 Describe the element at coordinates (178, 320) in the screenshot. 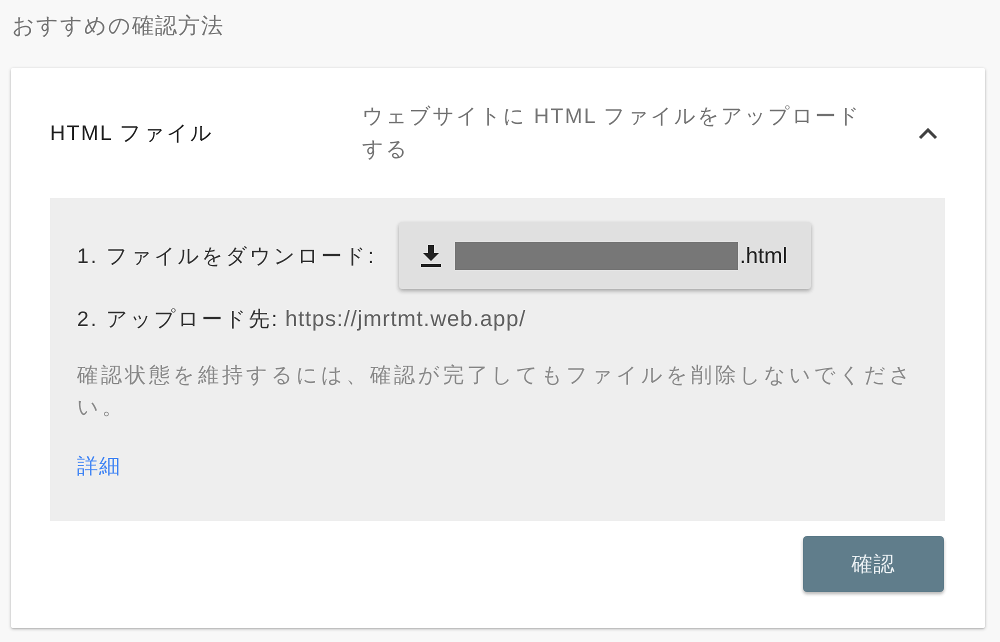

I see `step-label: 2. アップロード先:` at that location.